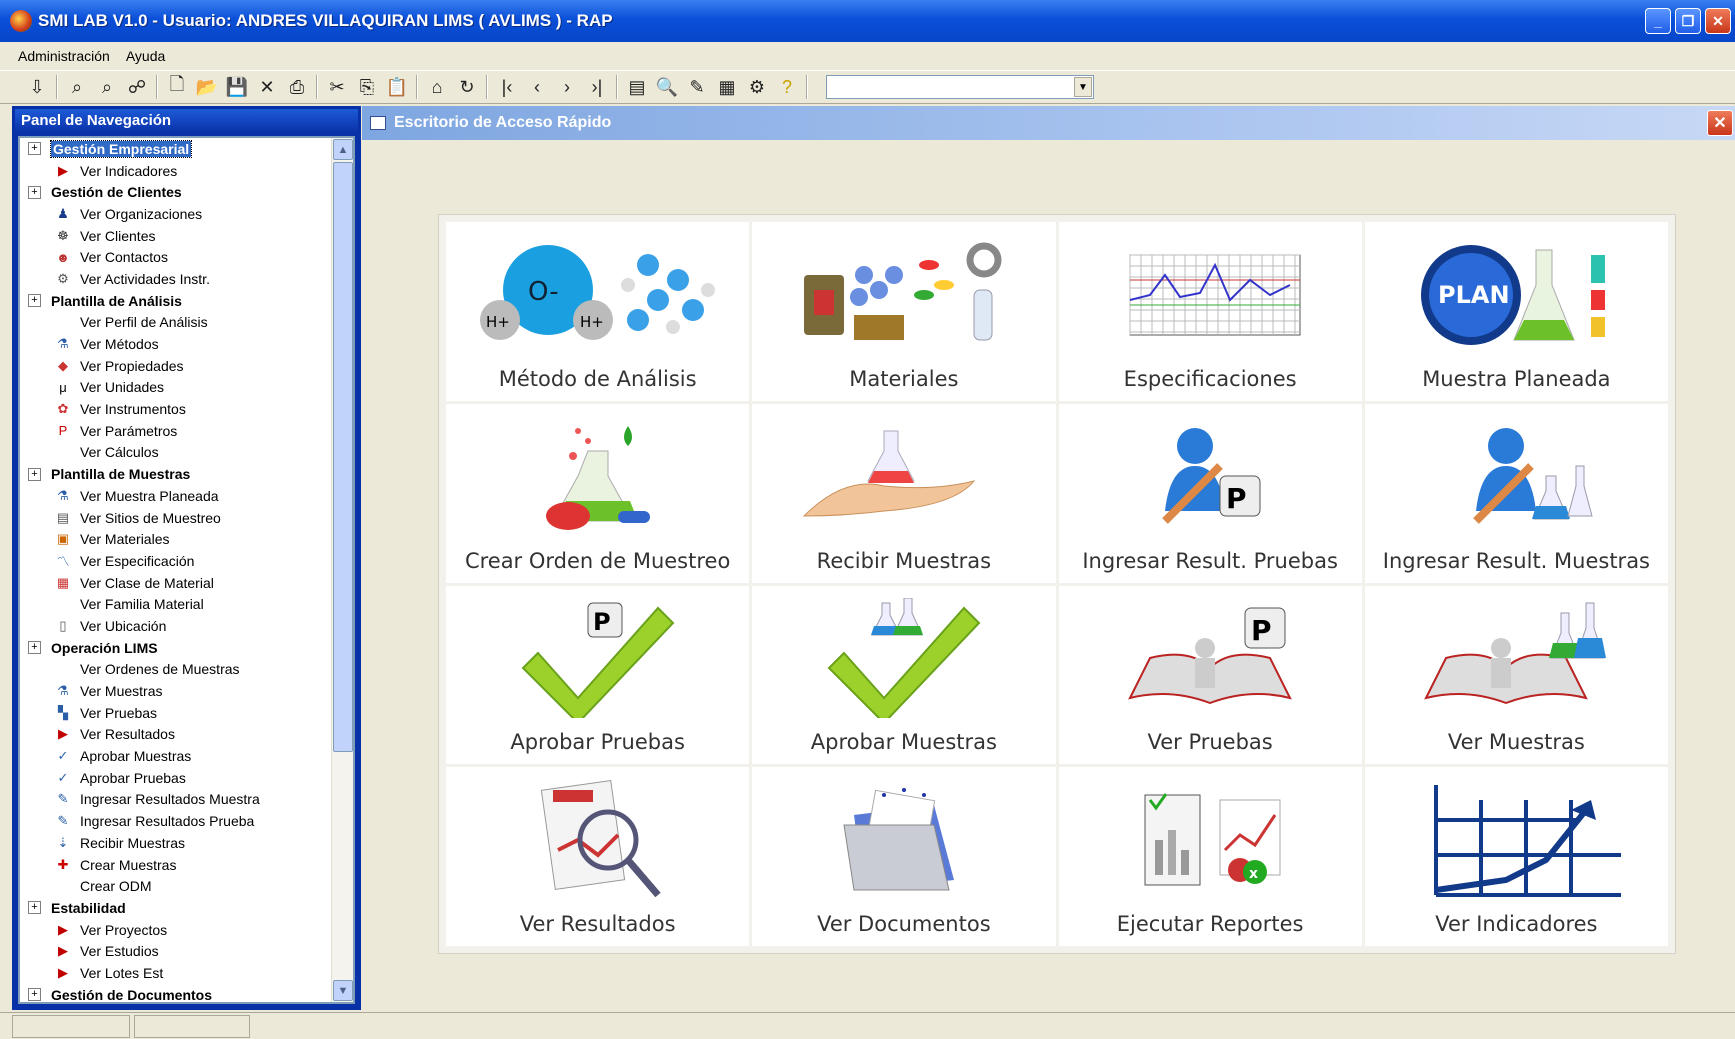 This screenshot has width=1735, height=1039. Describe the element at coordinates (174, 670) in the screenshot. I see `tree-item: Ver Ordenes de Muestras` at that location.